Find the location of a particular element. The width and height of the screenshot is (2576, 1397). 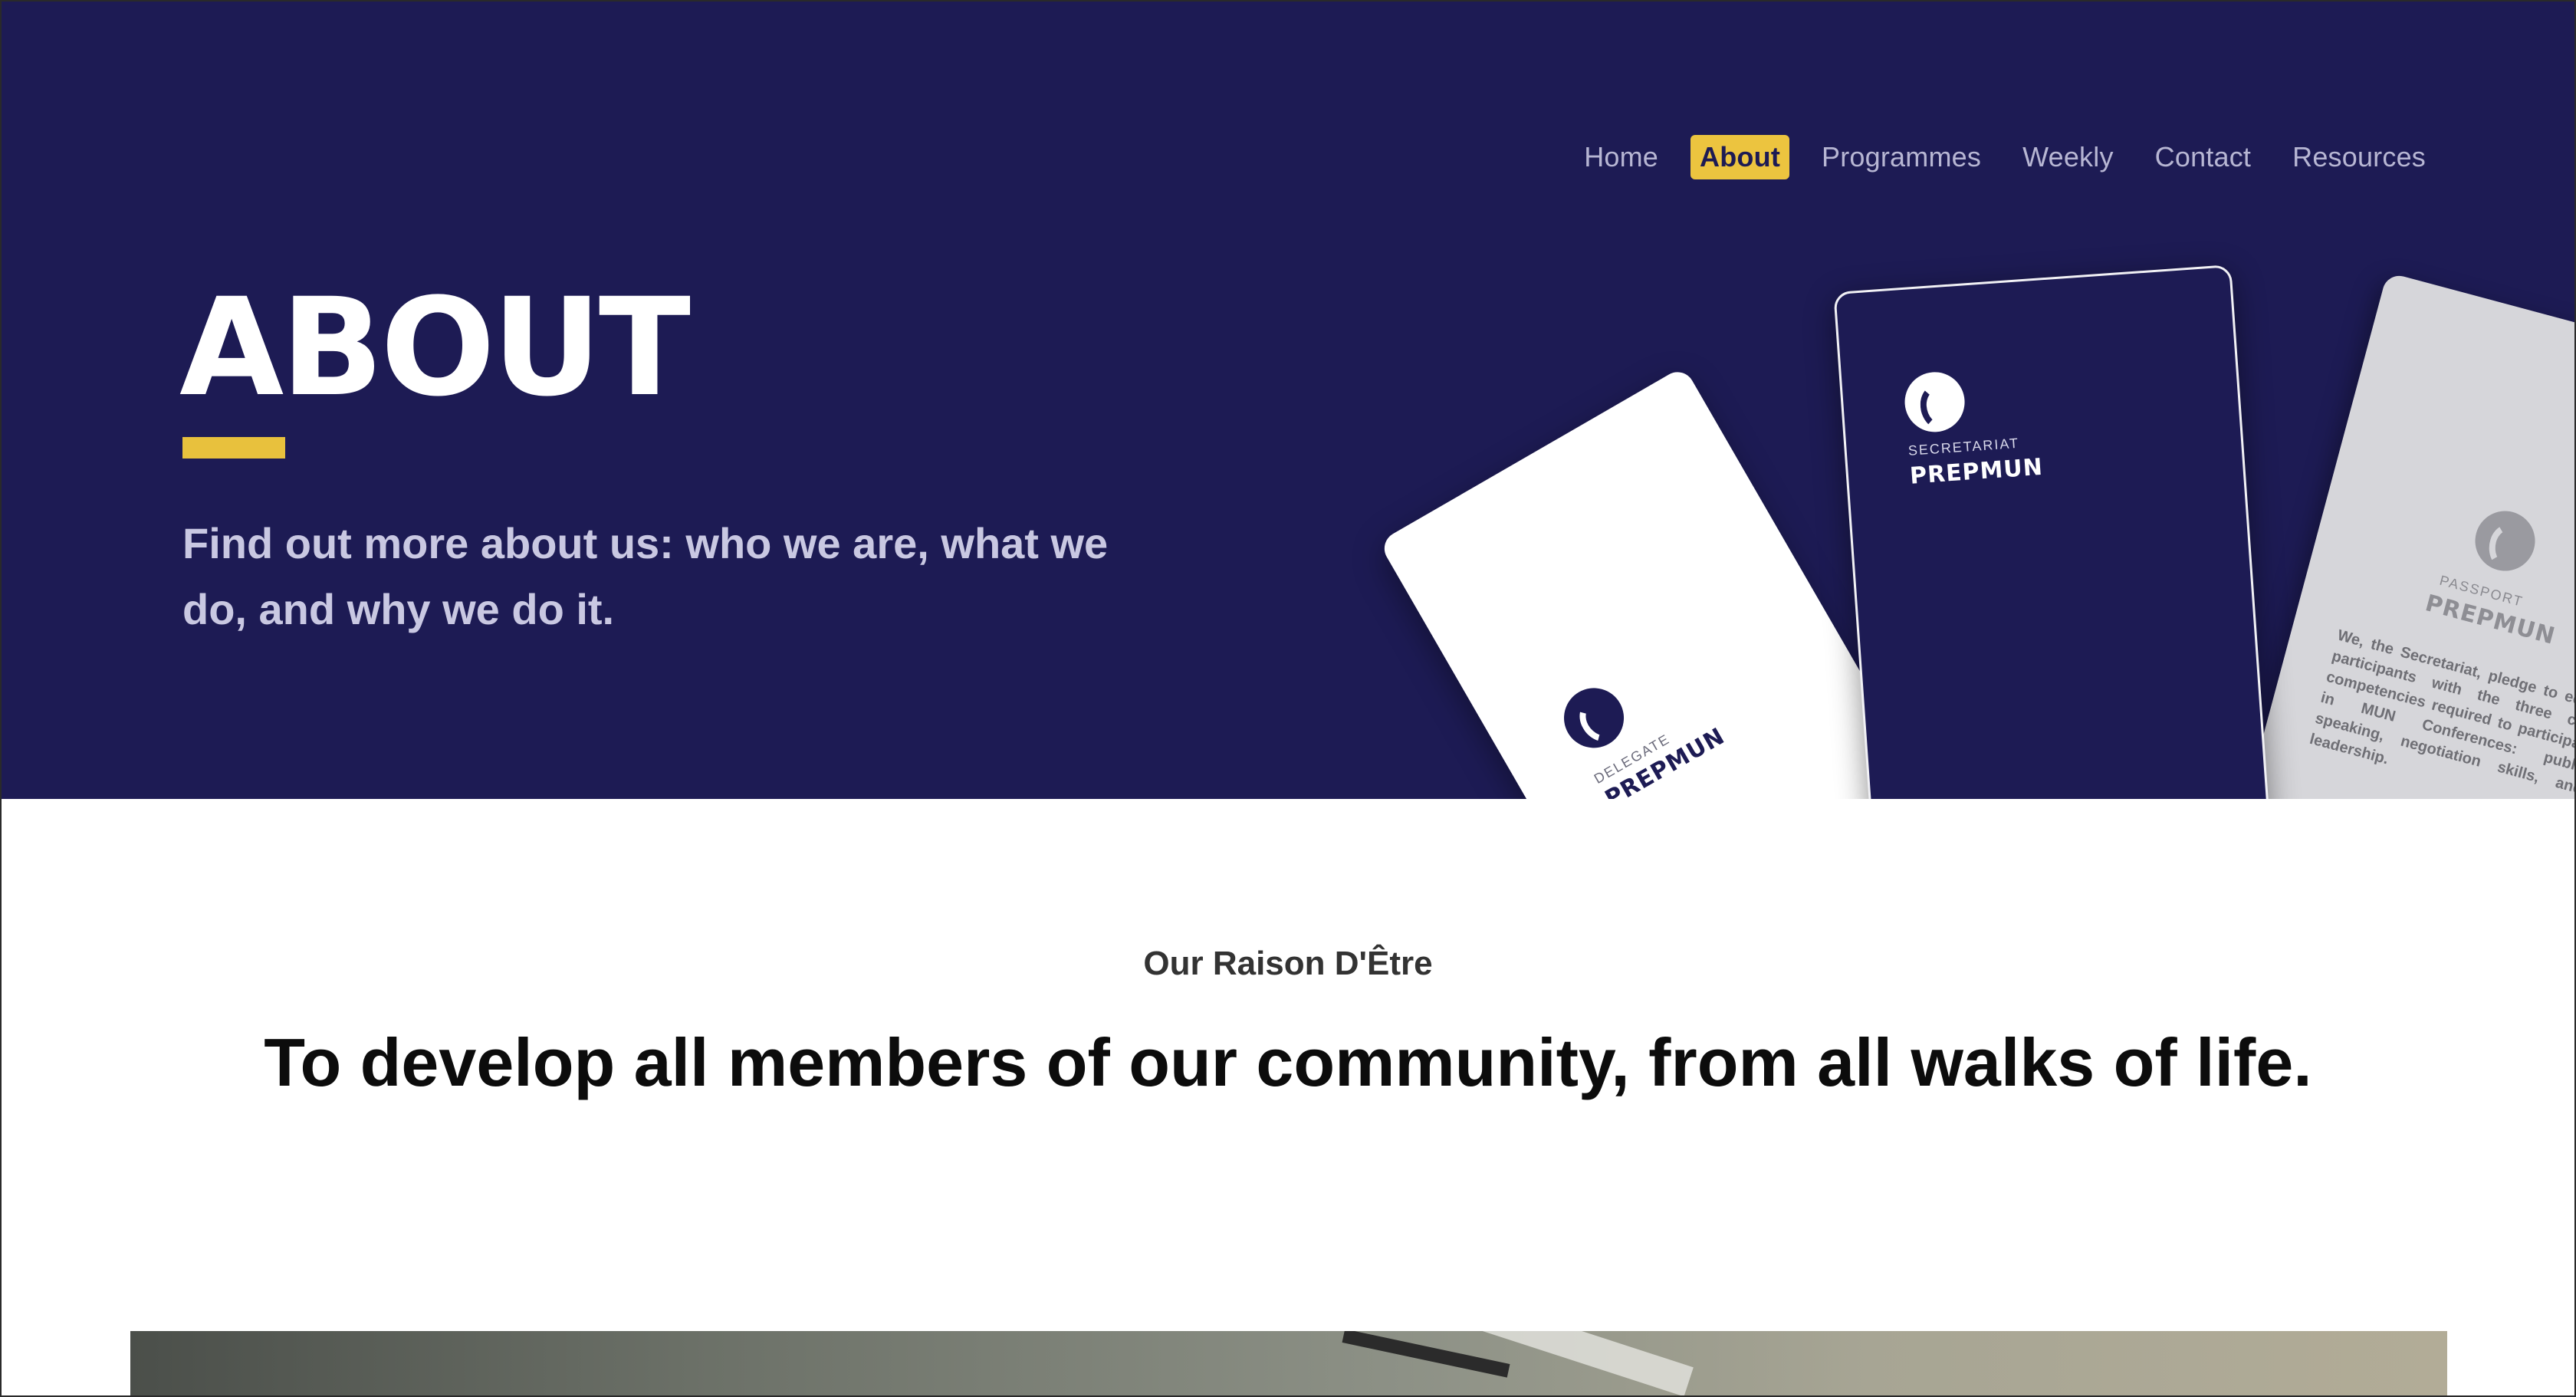

nav-resources: Resources is located at coordinates (2359, 157).